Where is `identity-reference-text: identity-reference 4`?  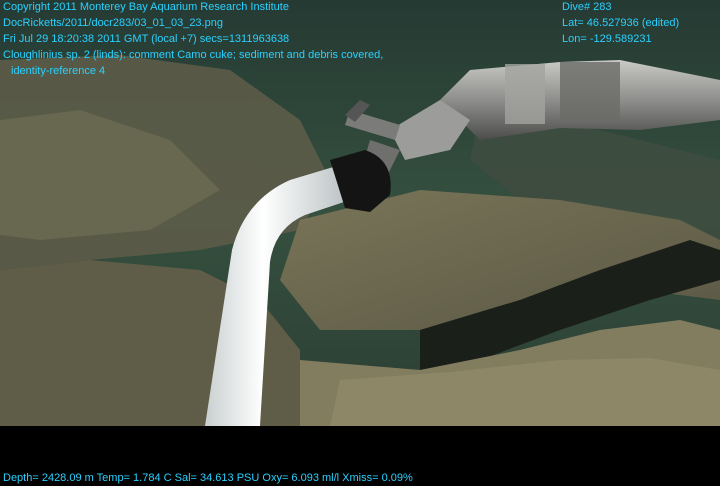
identity-reference-text: identity-reference 4 is located at coordinates (58, 71).